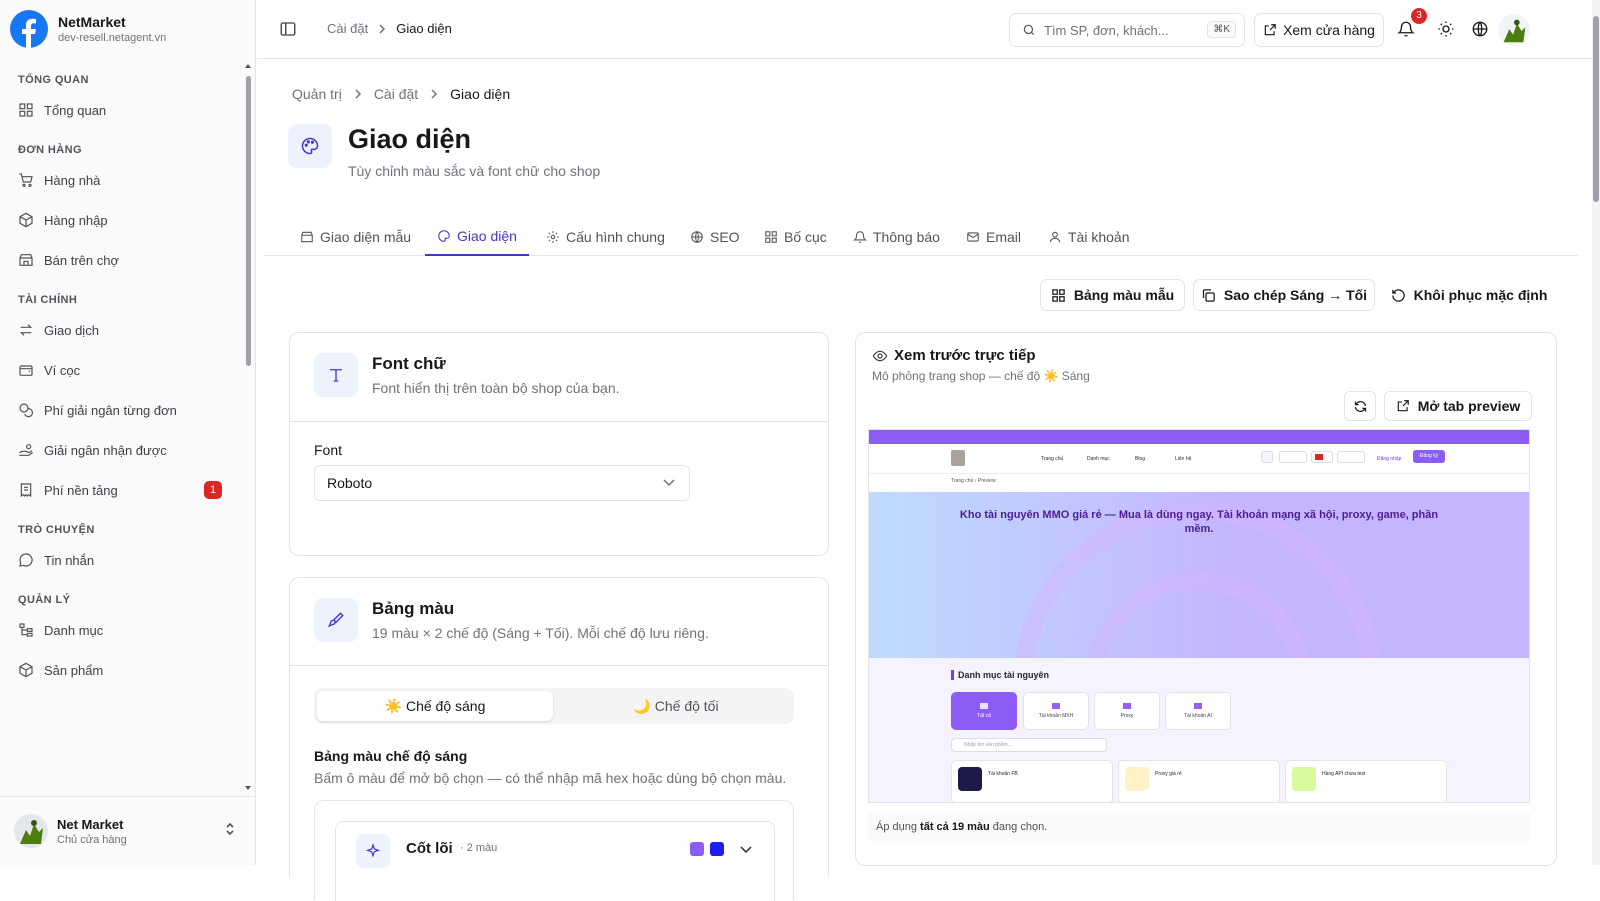  Describe the element at coordinates (288, 29) in the screenshot. I see `sidebar-toggle-icon` at that location.